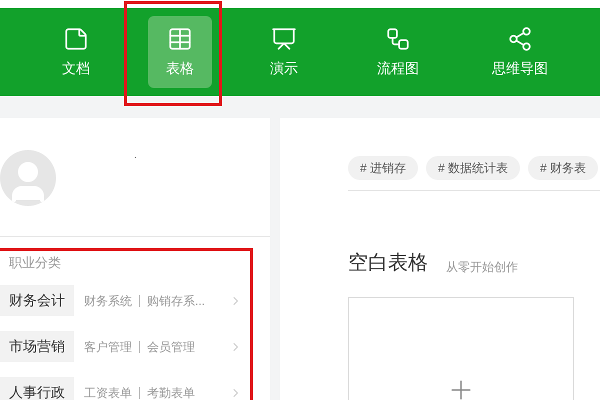 Image resolution: width=600 pixels, height=400 pixels. Describe the element at coordinates (135, 156) in the screenshot. I see `user-name: .` at that location.